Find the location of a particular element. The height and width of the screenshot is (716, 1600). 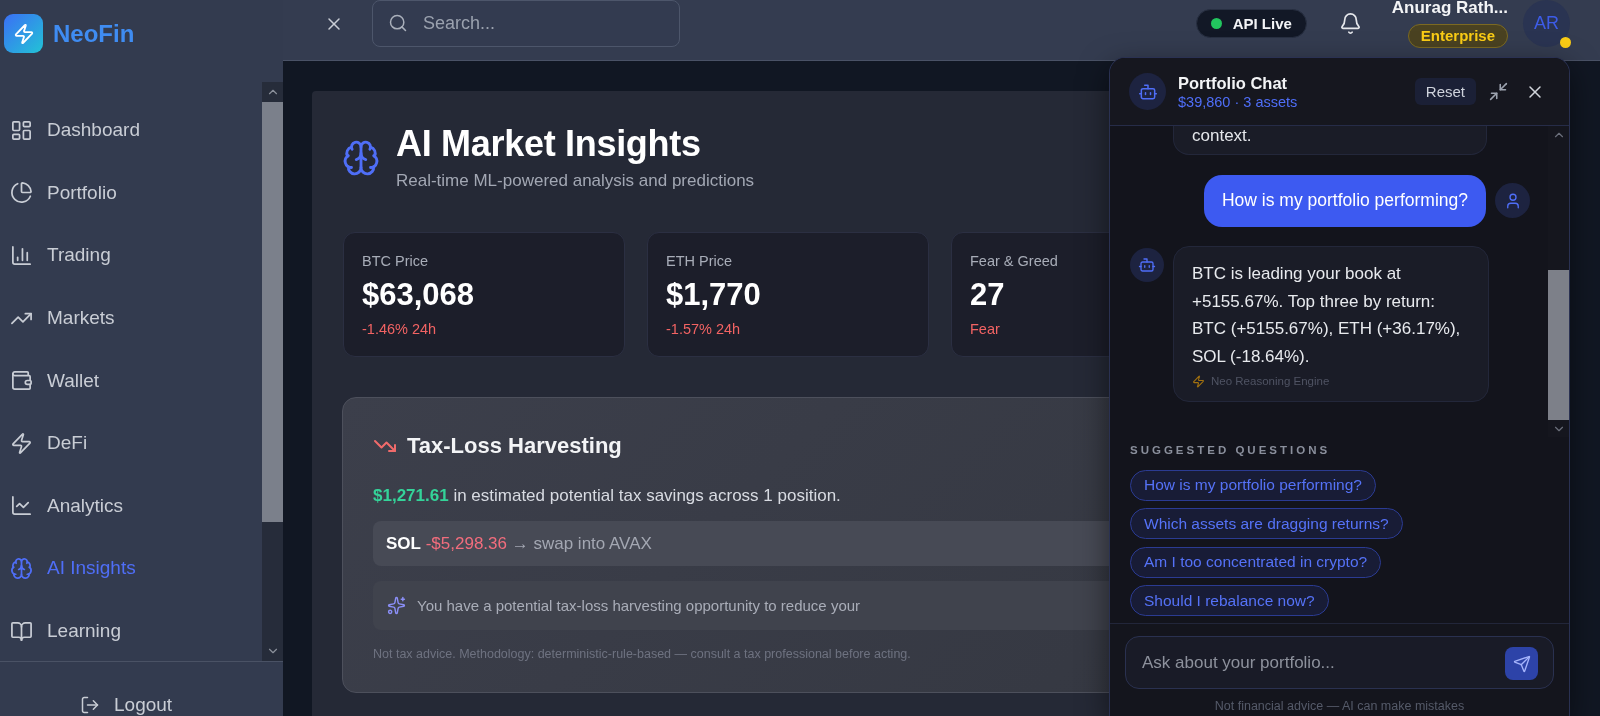

line-chart-icon is located at coordinates (21, 506).